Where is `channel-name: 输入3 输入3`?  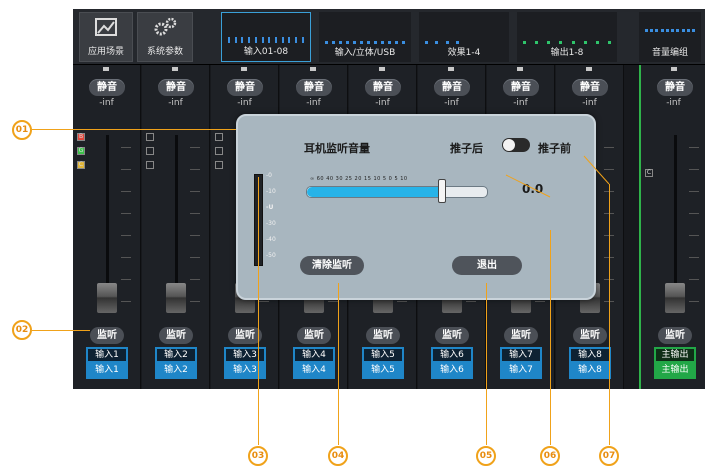 channel-name: 输入3 输入3 is located at coordinates (245, 363).